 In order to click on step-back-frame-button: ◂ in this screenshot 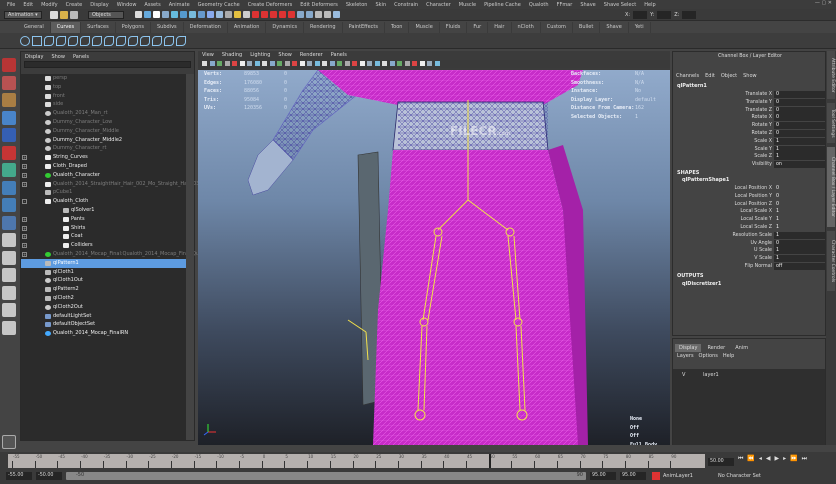, I will do `click(760, 459)`.